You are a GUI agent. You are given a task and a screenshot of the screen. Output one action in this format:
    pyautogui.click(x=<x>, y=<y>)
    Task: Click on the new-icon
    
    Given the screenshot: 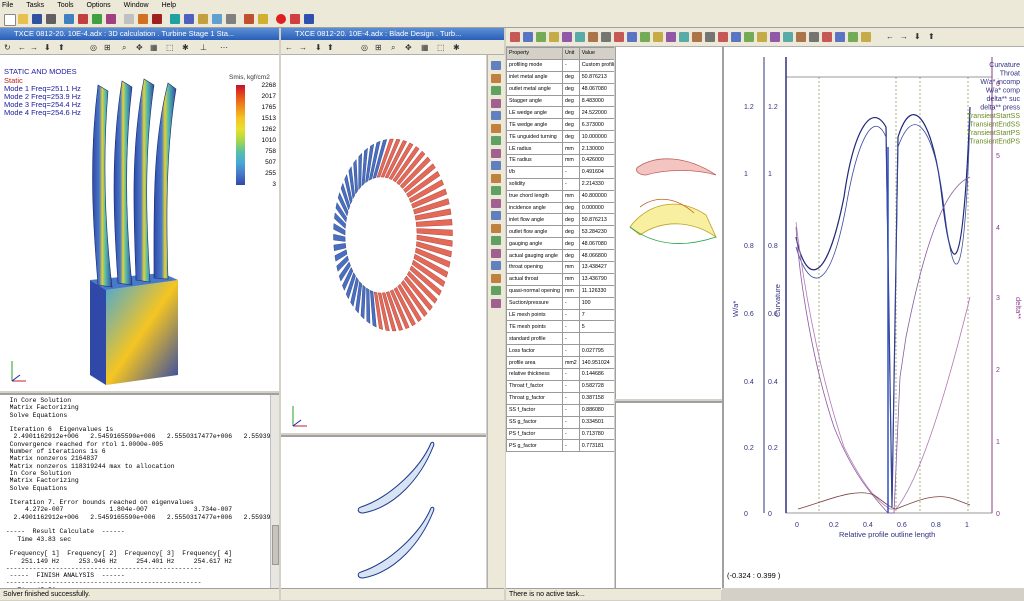 What is the action you would take?
    pyautogui.click(x=10, y=20)
    